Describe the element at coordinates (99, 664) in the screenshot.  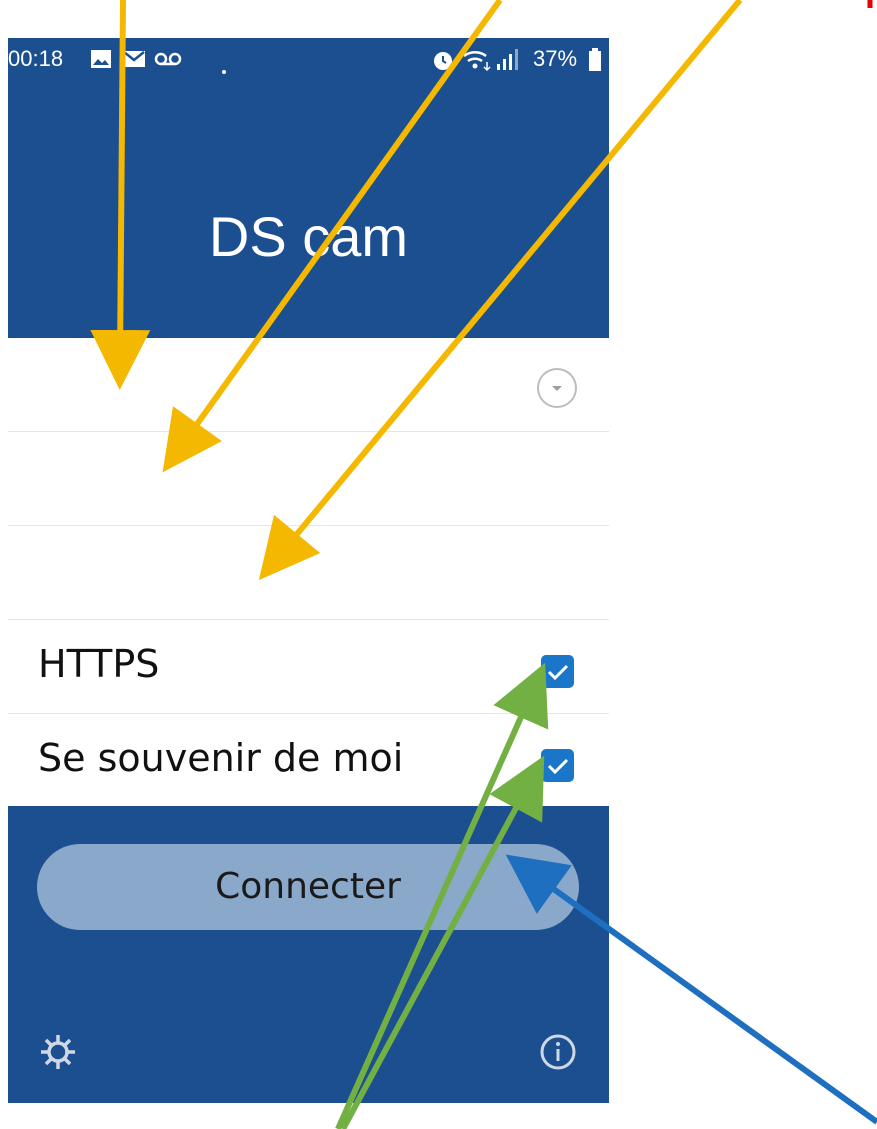
I see `https-label: HTTPS` at that location.